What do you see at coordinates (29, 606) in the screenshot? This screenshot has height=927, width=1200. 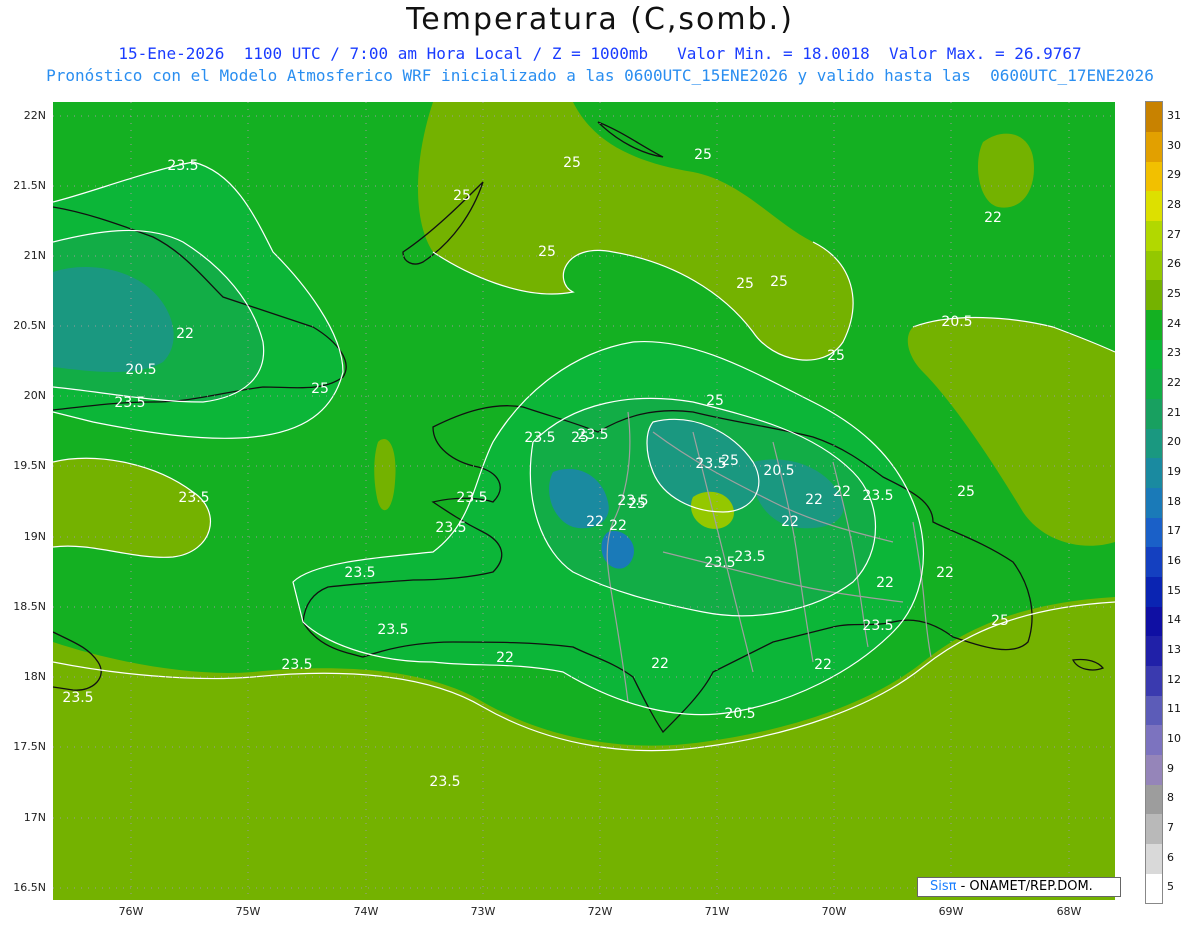 I see `latitude-label: 18.5N` at bounding box center [29, 606].